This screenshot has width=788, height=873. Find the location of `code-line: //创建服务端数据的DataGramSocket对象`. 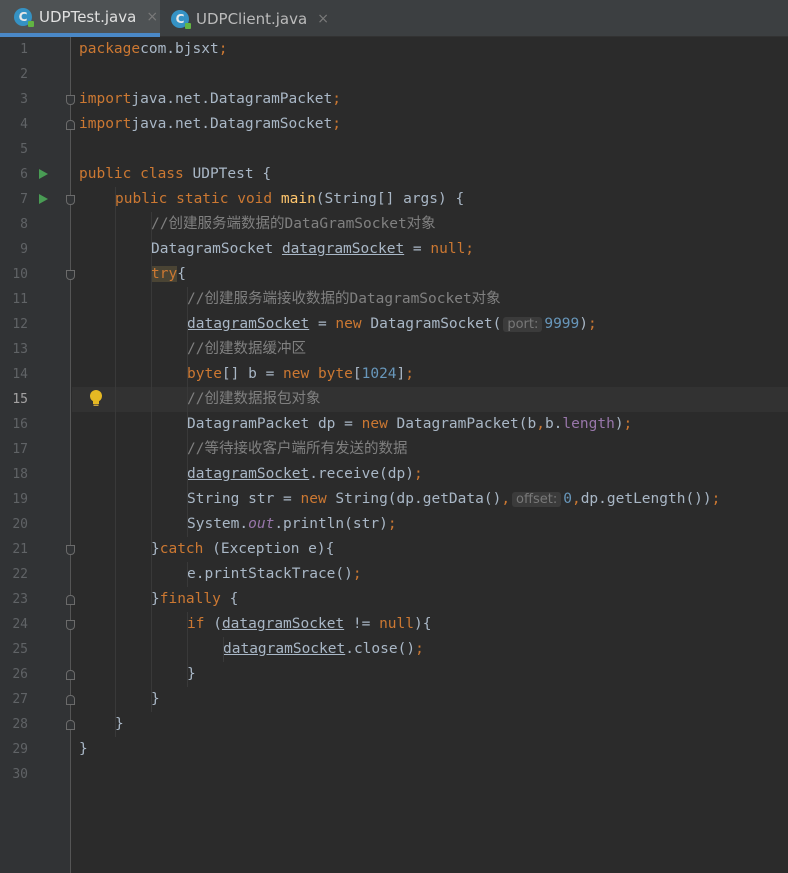

code-line: //创建服务端数据的DataGramSocket对象 is located at coordinates (430, 224).